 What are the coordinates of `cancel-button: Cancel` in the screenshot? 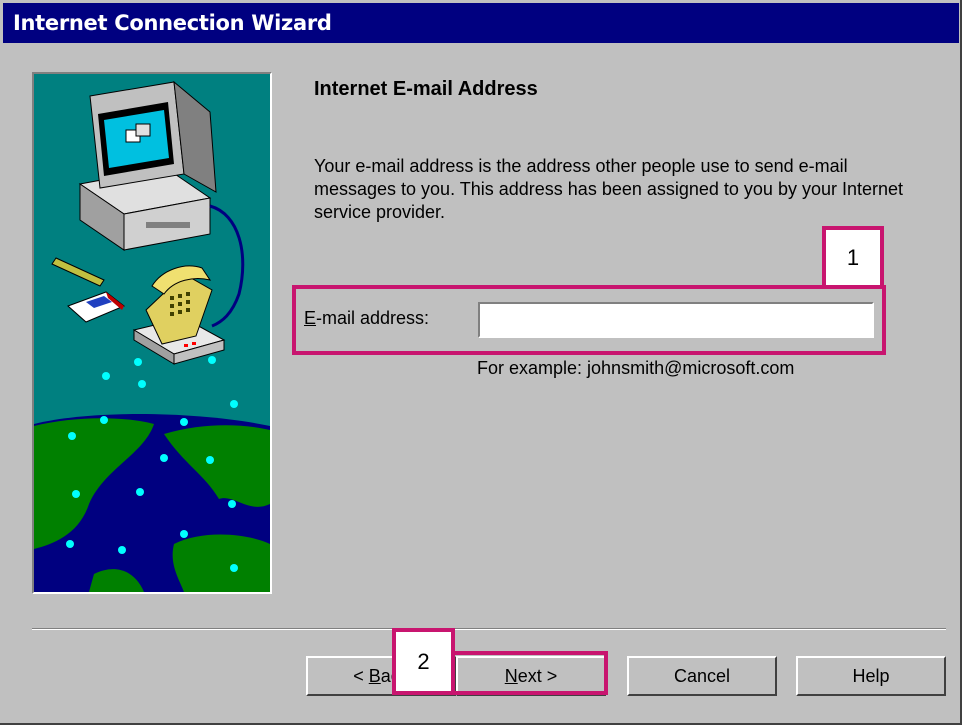 It's located at (702, 676).